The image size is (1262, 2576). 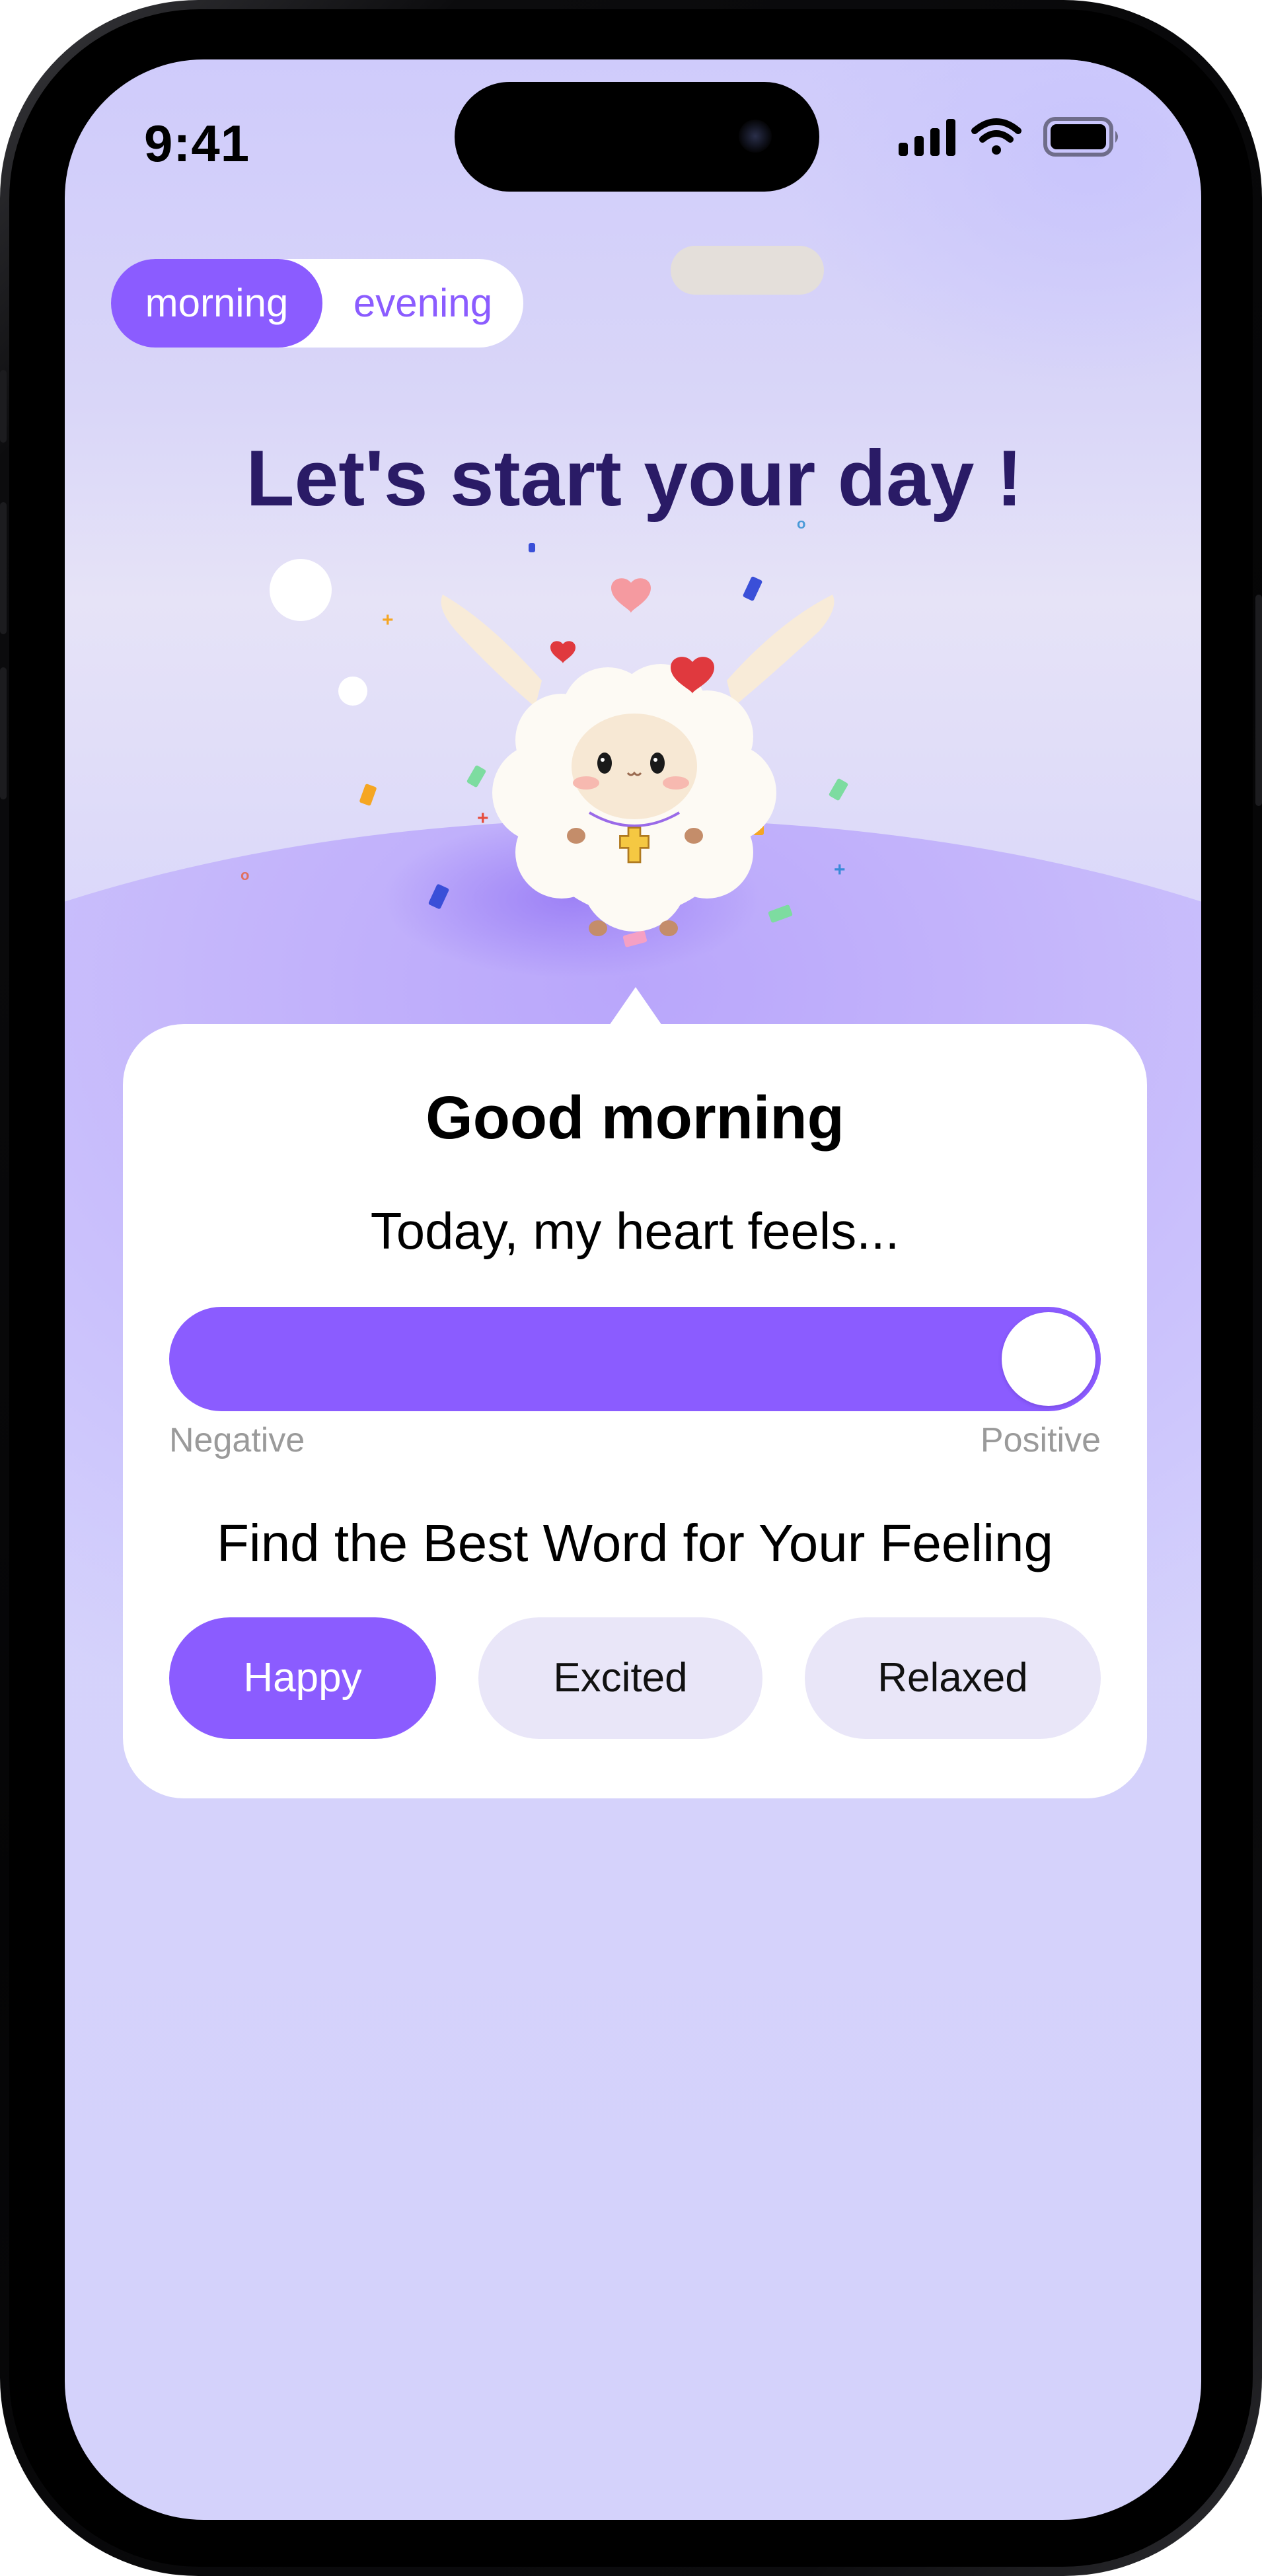 I want to click on greeting-title: Good morning, so click(x=635, y=1118).